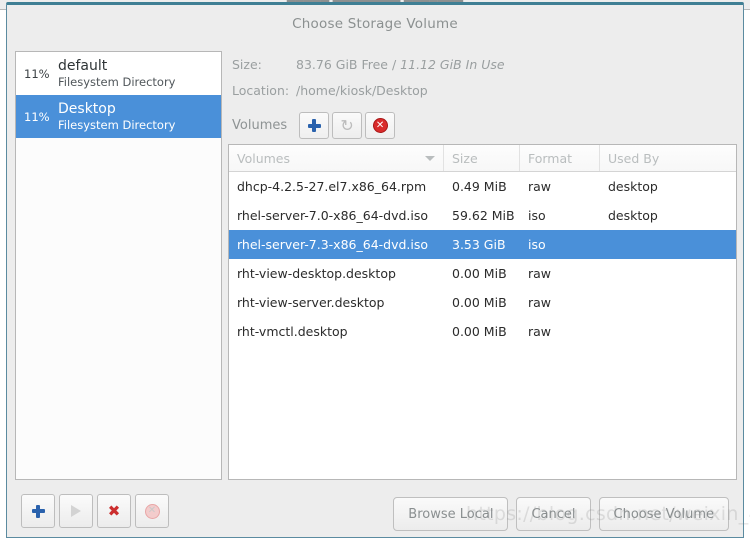 Image resolution: width=750 pixels, height=540 pixels. I want to click on refresh-volumes-button: ↻, so click(347, 125).